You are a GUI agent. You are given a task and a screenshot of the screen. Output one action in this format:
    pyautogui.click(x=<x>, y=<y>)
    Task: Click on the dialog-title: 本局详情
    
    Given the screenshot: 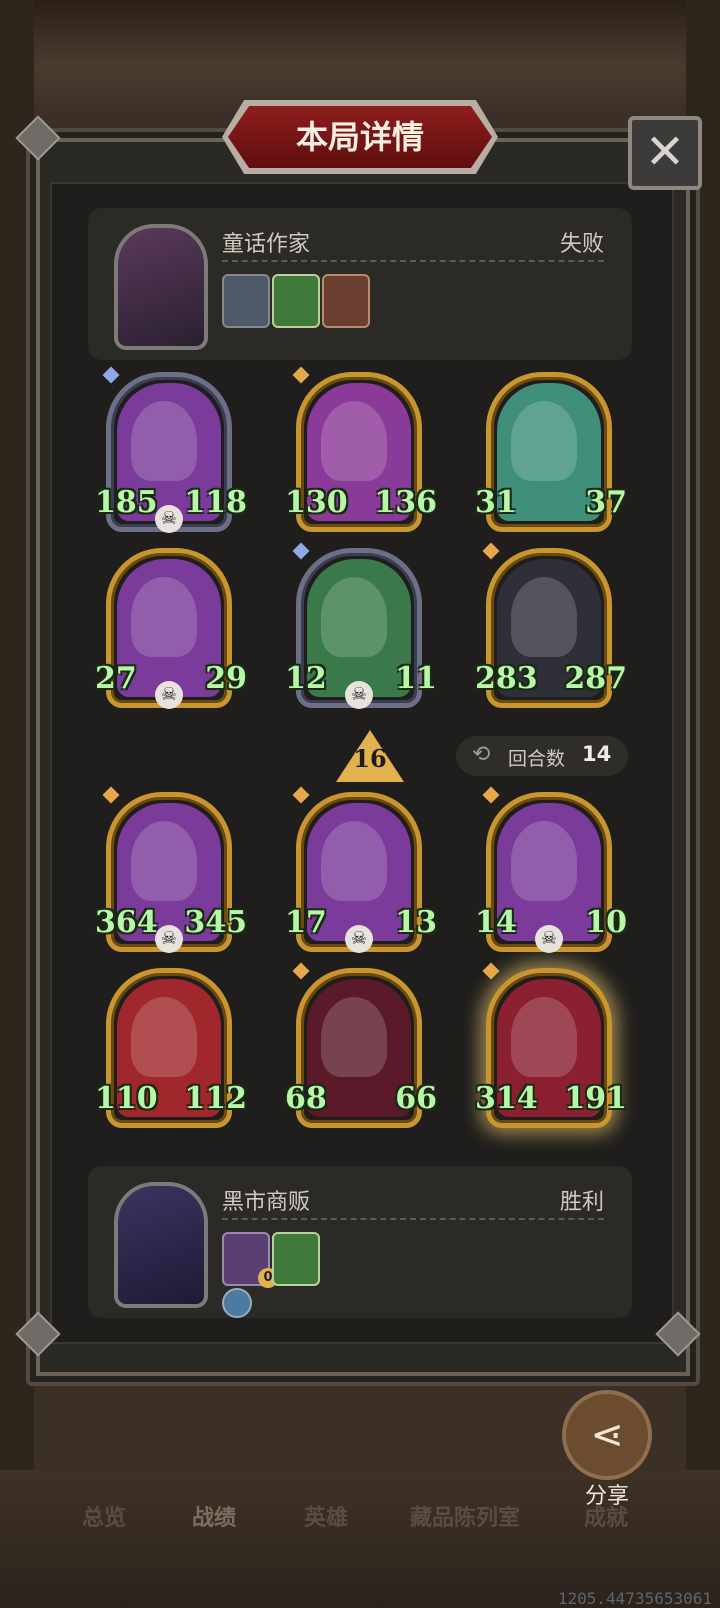 What is the action you would take?
    pyautogui.click(x=359, y=137)
    